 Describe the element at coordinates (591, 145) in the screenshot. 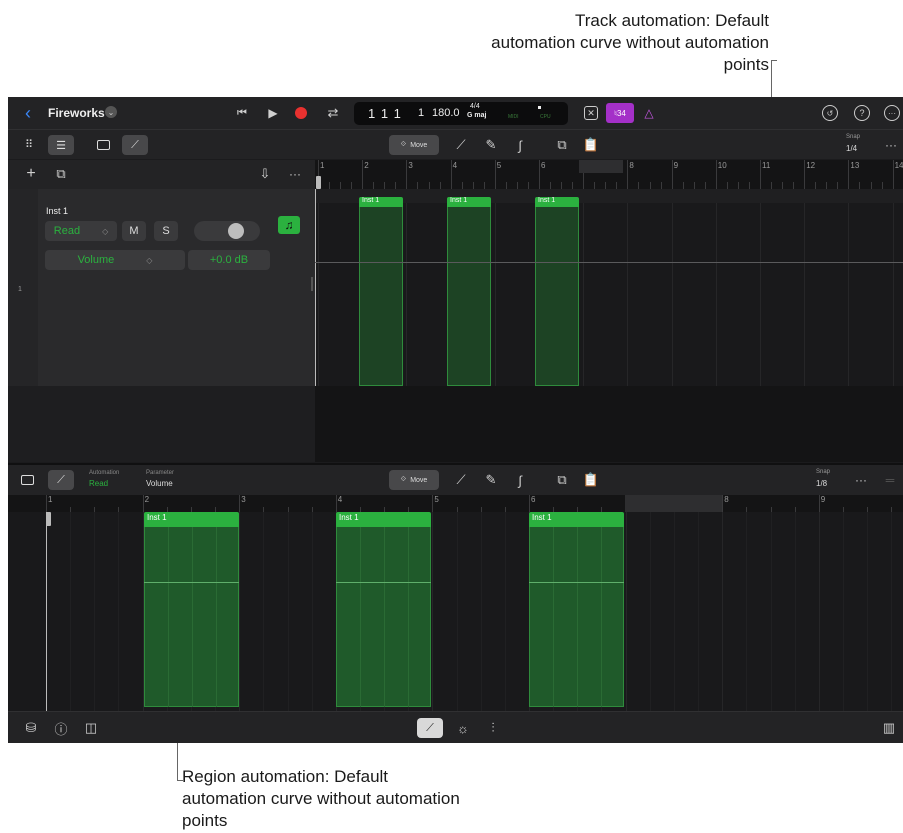

I see `paste-icon: 📋` at that location.